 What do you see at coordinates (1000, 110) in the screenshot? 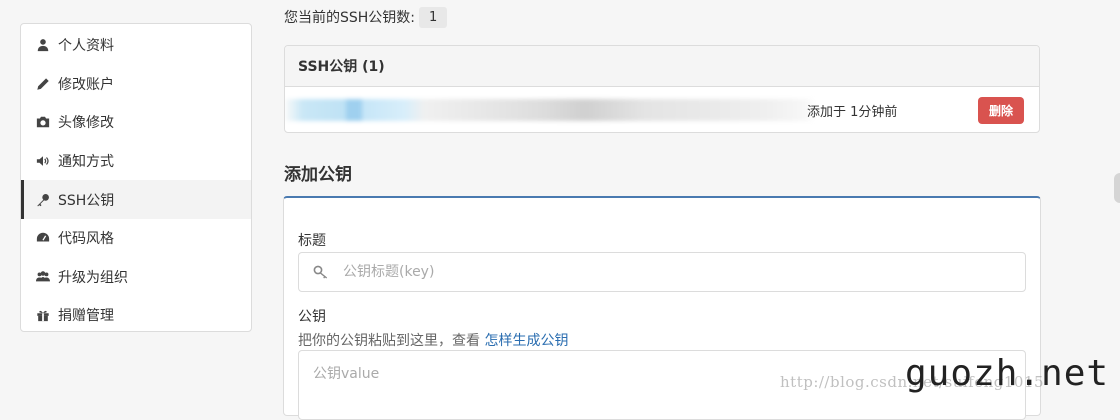
I see `delete-key-button: 删除` at bounding box center [1000, 110].